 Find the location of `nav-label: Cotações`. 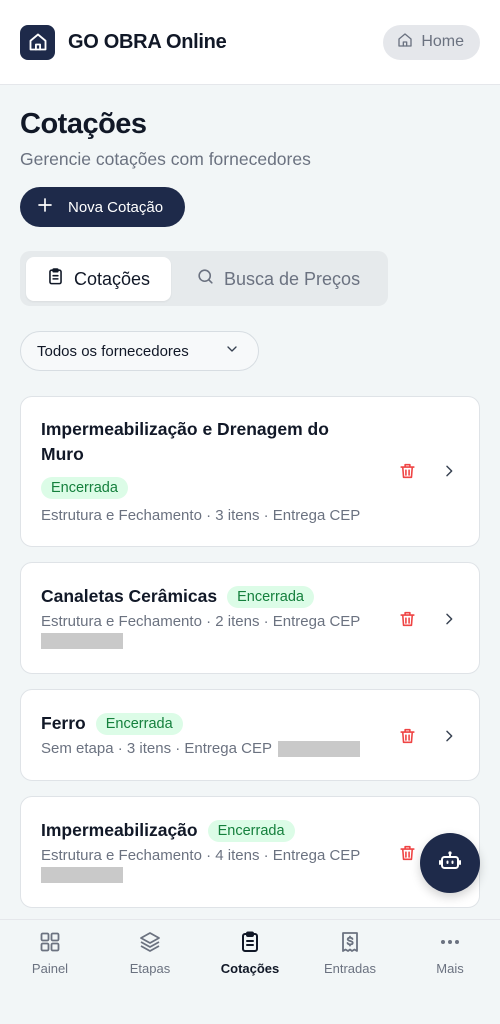

nav-label: Cotações is located at coordinates (250, 968).